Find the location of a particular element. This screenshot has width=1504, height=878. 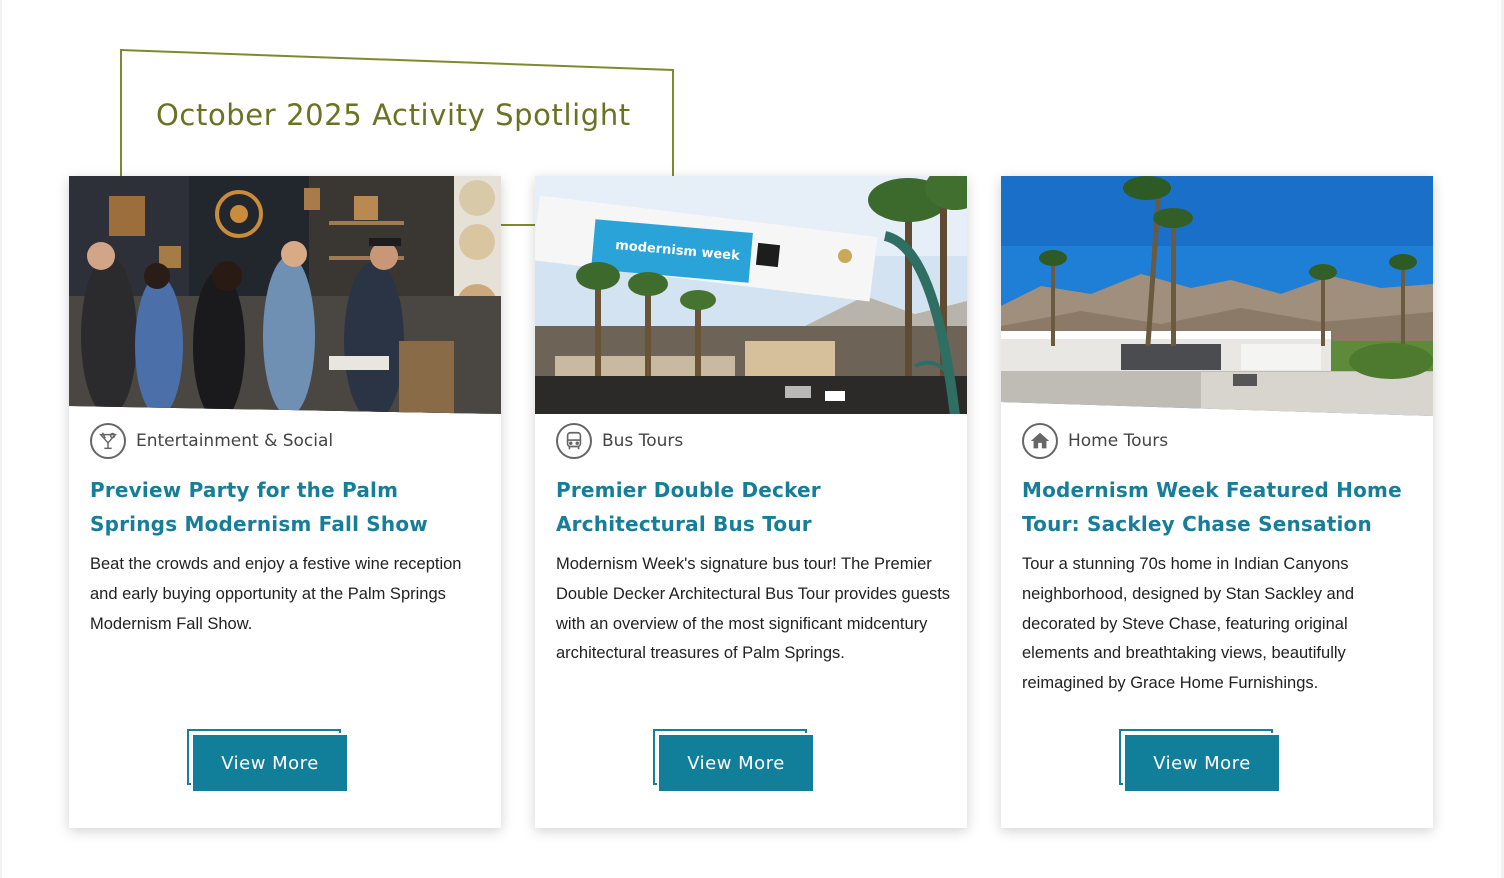

category-row: Home Tours is located at coordinates (1095, 441).